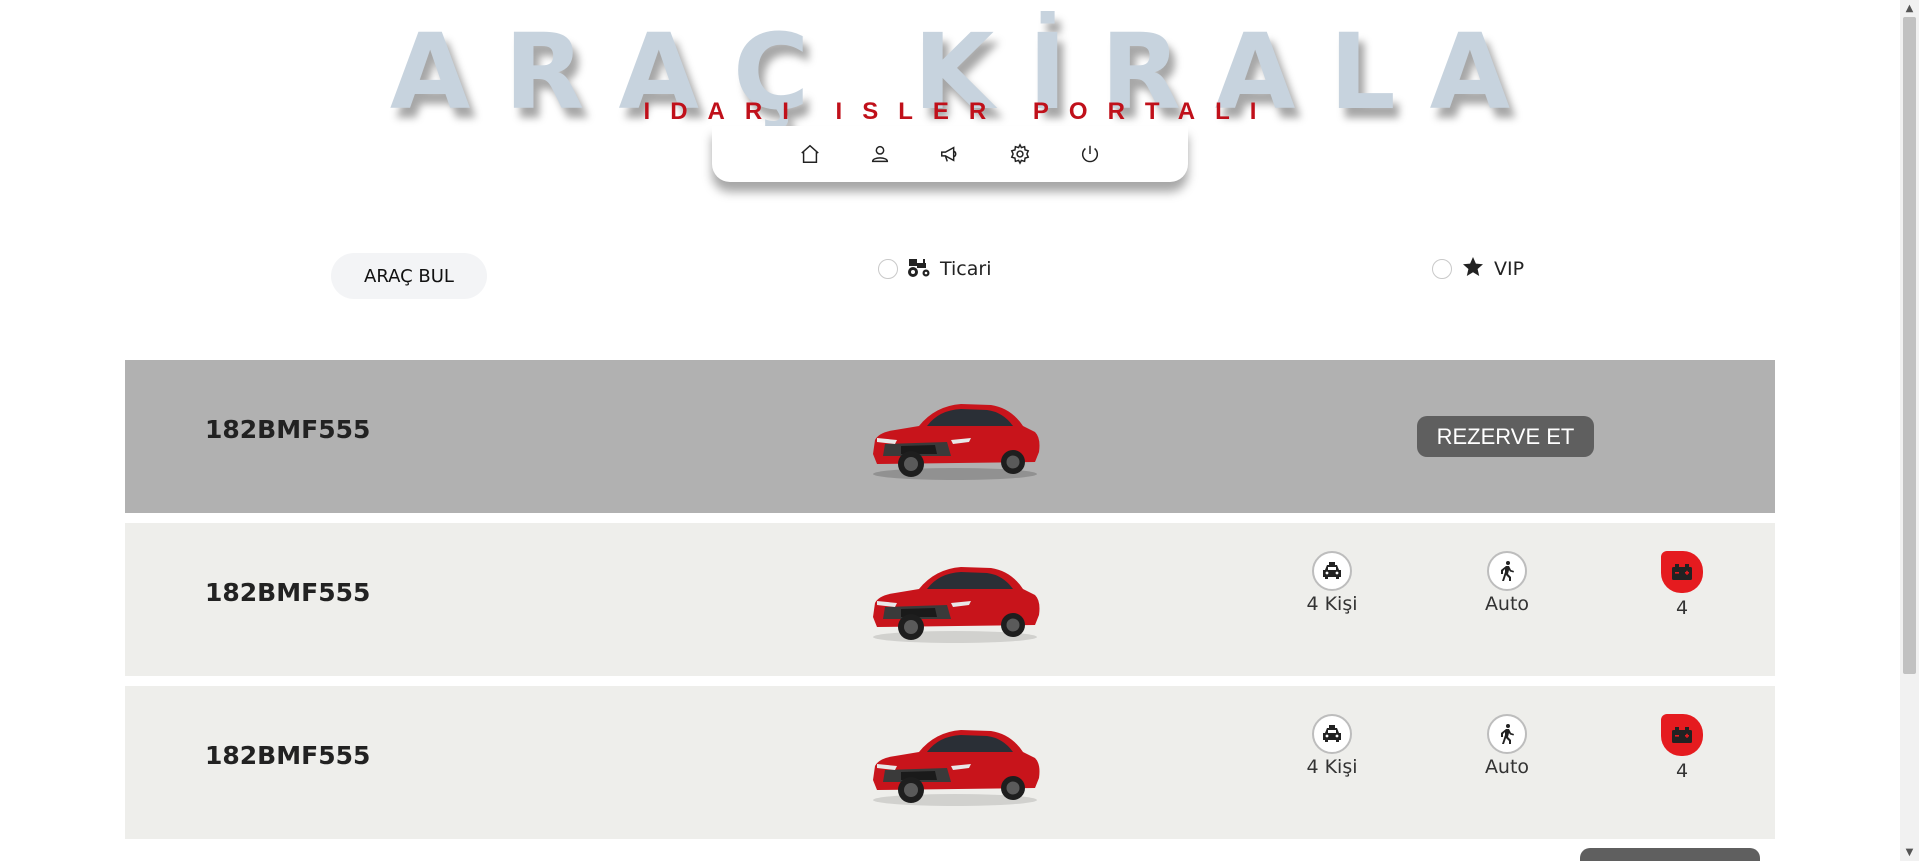 The width and height of the screenshot is (1919, 861). Describe the element at coordinates (1670, 854) in the screenshot. I see `partial-button` at that location.